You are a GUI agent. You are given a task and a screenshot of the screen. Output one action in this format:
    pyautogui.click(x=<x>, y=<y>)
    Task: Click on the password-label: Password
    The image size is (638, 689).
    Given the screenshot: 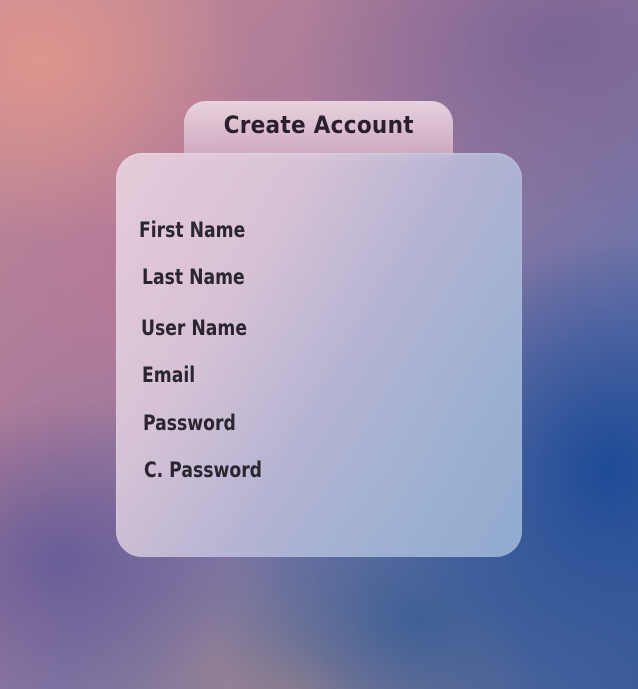 What is the action you would take?
    pyautogui.click(x=189, y=423)
    